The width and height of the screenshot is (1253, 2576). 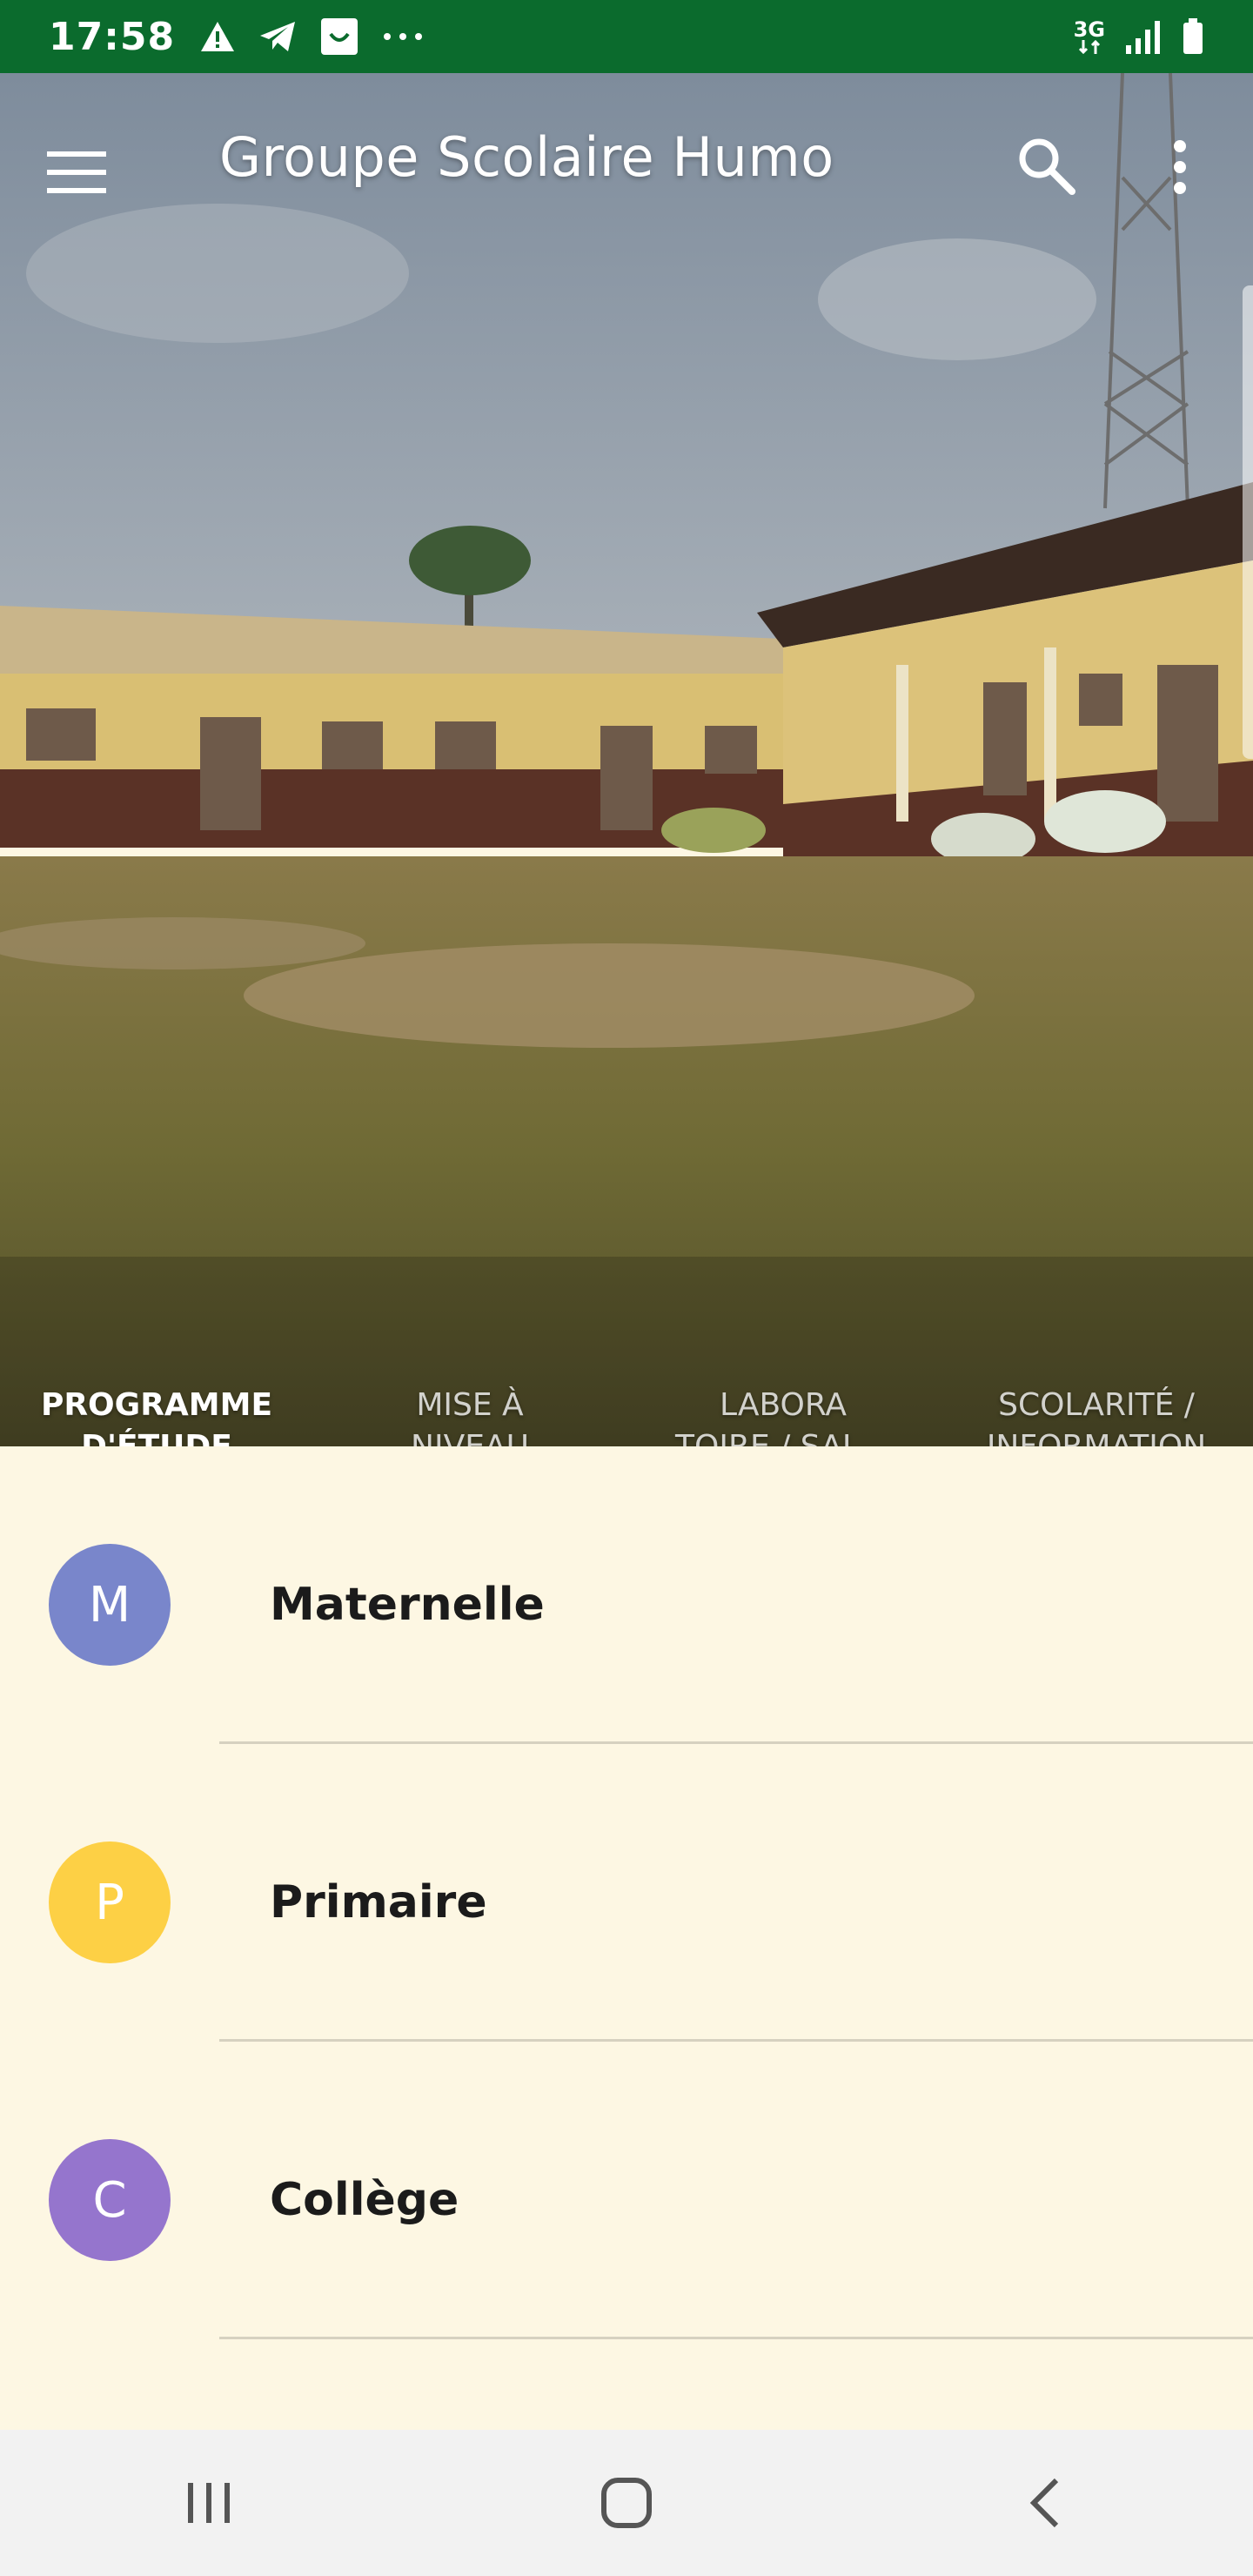 I want to click on list-item-label: Primaire, so click(x=378, y=1902).